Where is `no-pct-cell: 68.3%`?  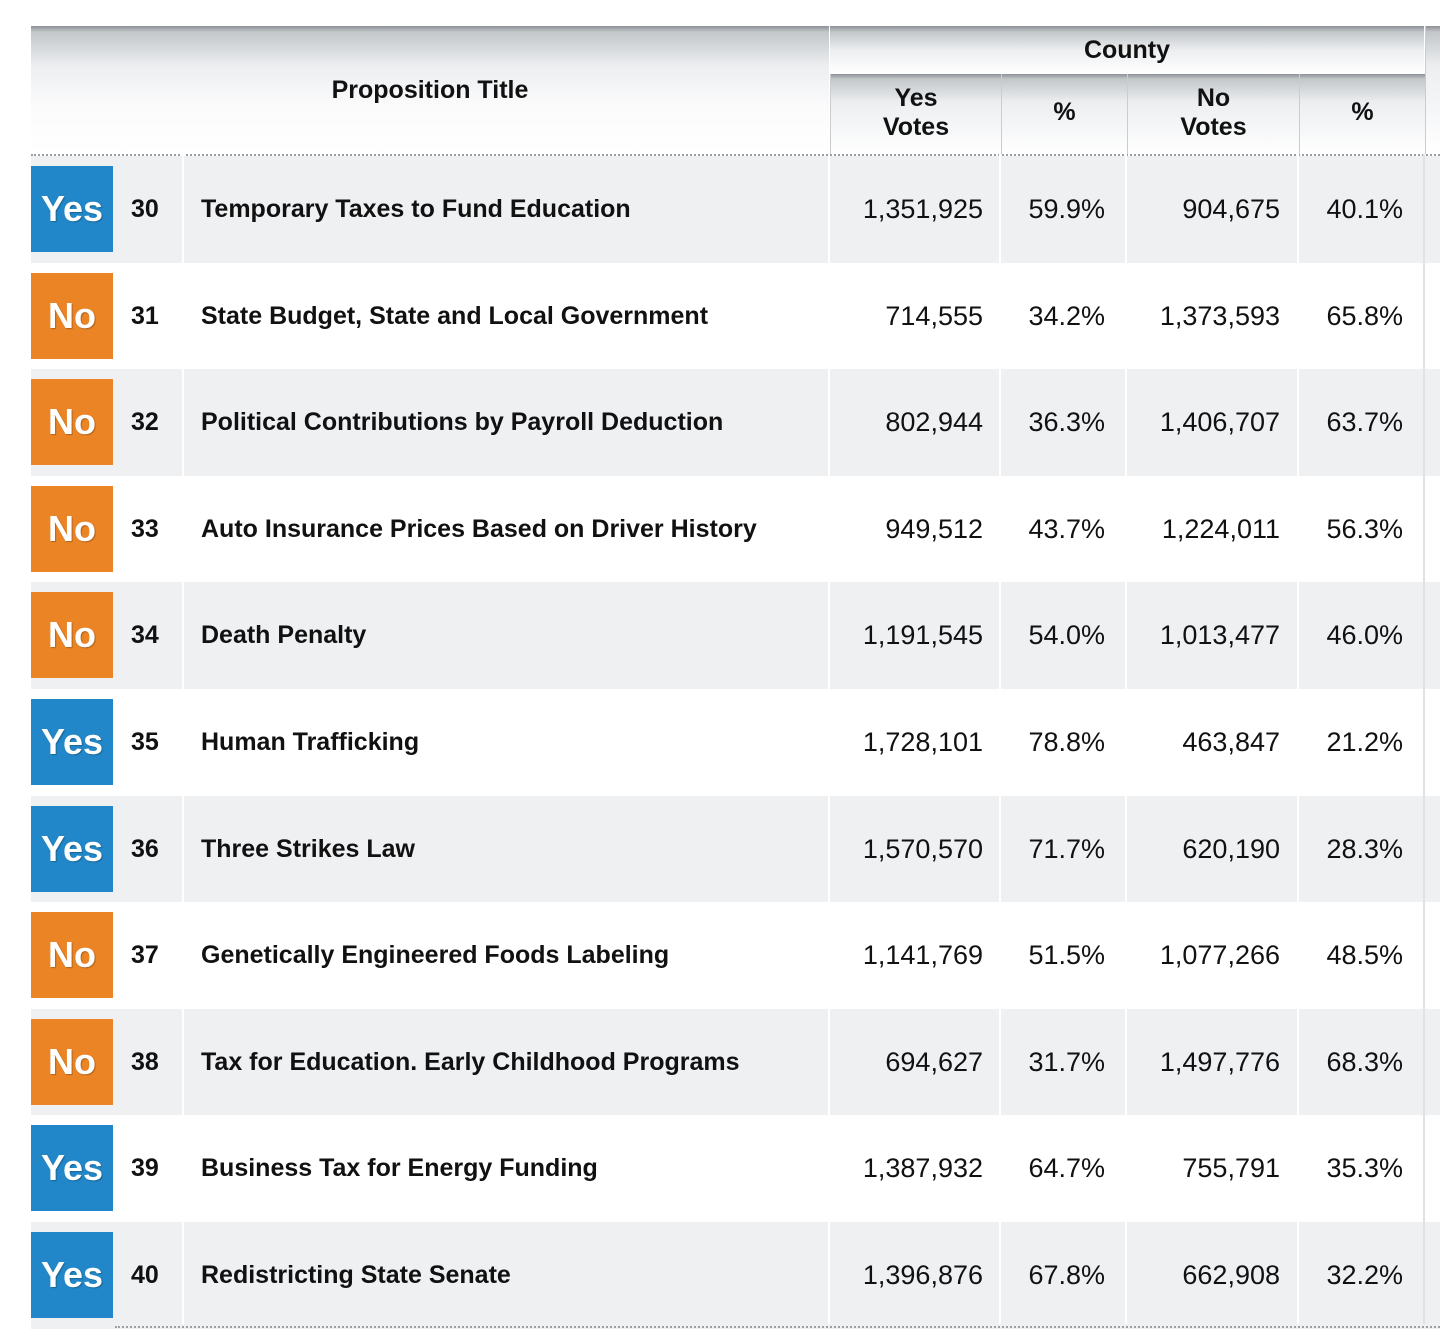 no-pct-cell: 68.3% is located at coordinates (1364, 1061).